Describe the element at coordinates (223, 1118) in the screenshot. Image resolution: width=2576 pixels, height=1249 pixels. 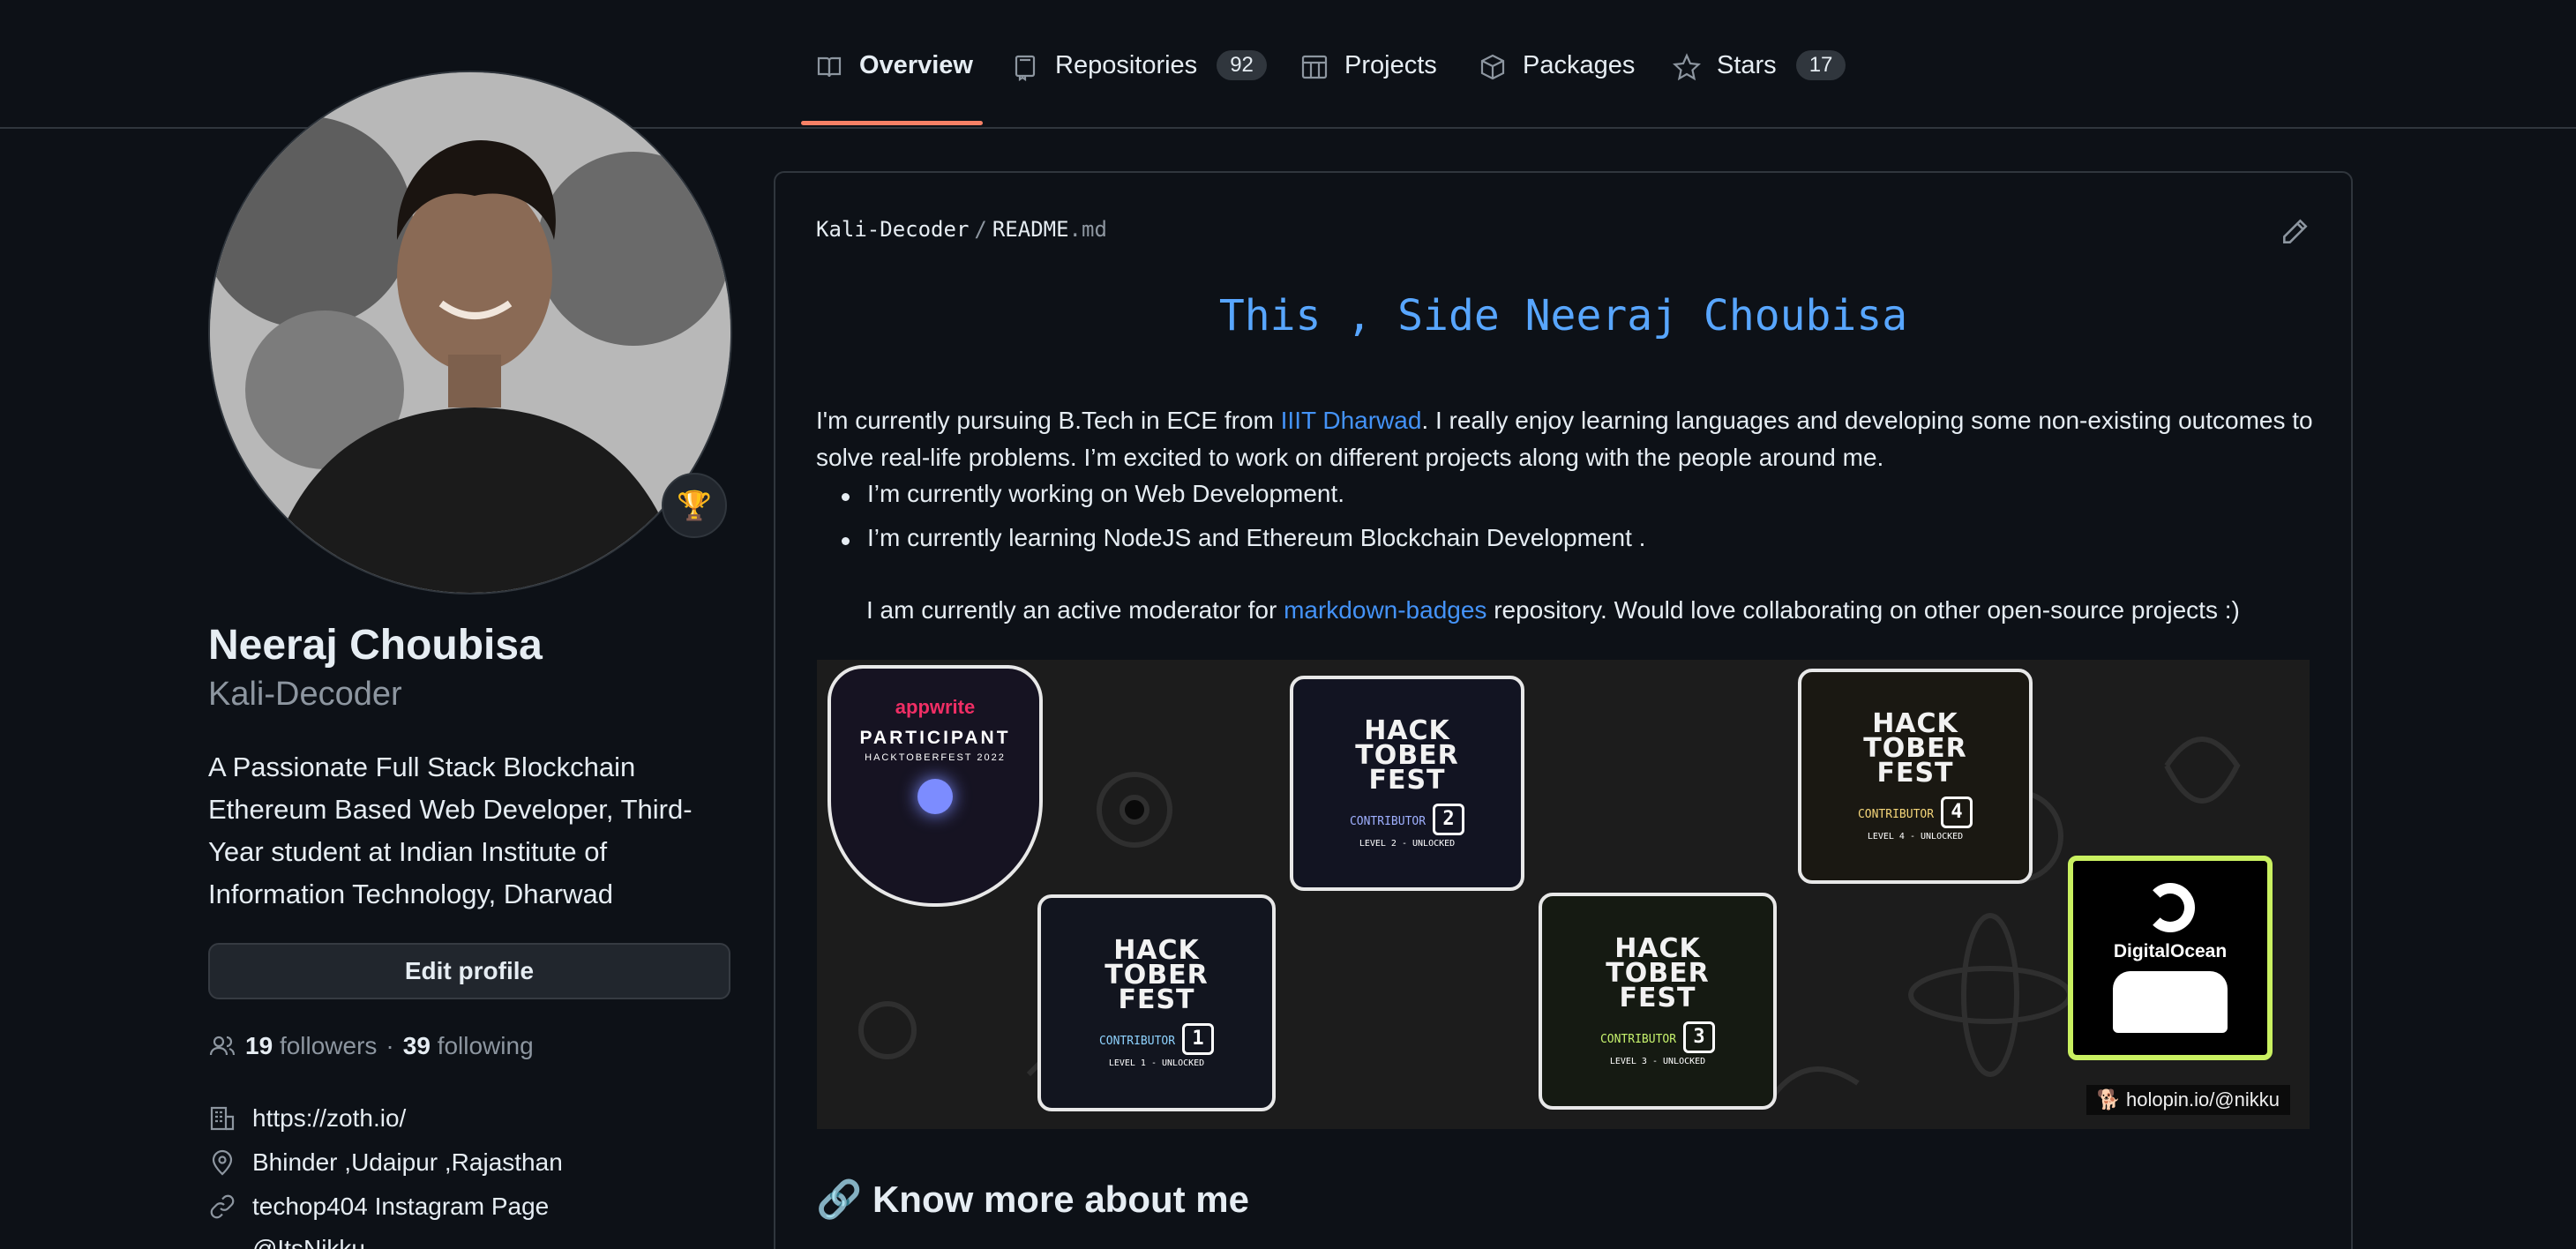
I see `organization-icon` at that location.